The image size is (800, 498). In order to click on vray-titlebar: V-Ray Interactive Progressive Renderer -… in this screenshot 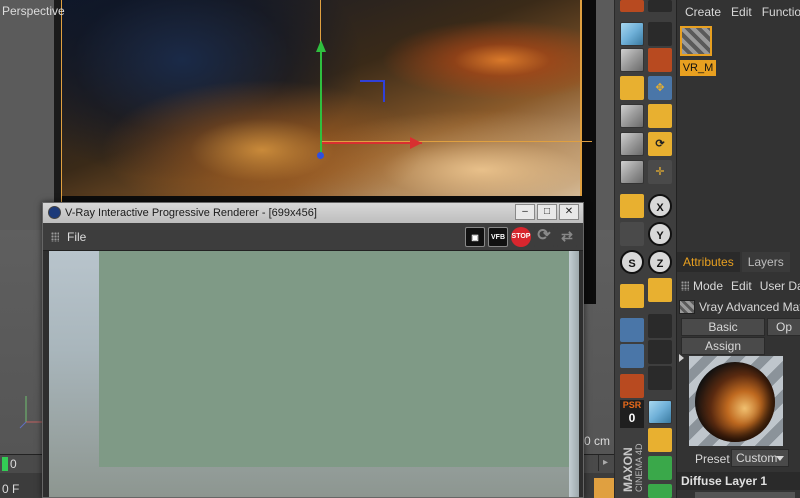, I will do `click(313, 213)`.